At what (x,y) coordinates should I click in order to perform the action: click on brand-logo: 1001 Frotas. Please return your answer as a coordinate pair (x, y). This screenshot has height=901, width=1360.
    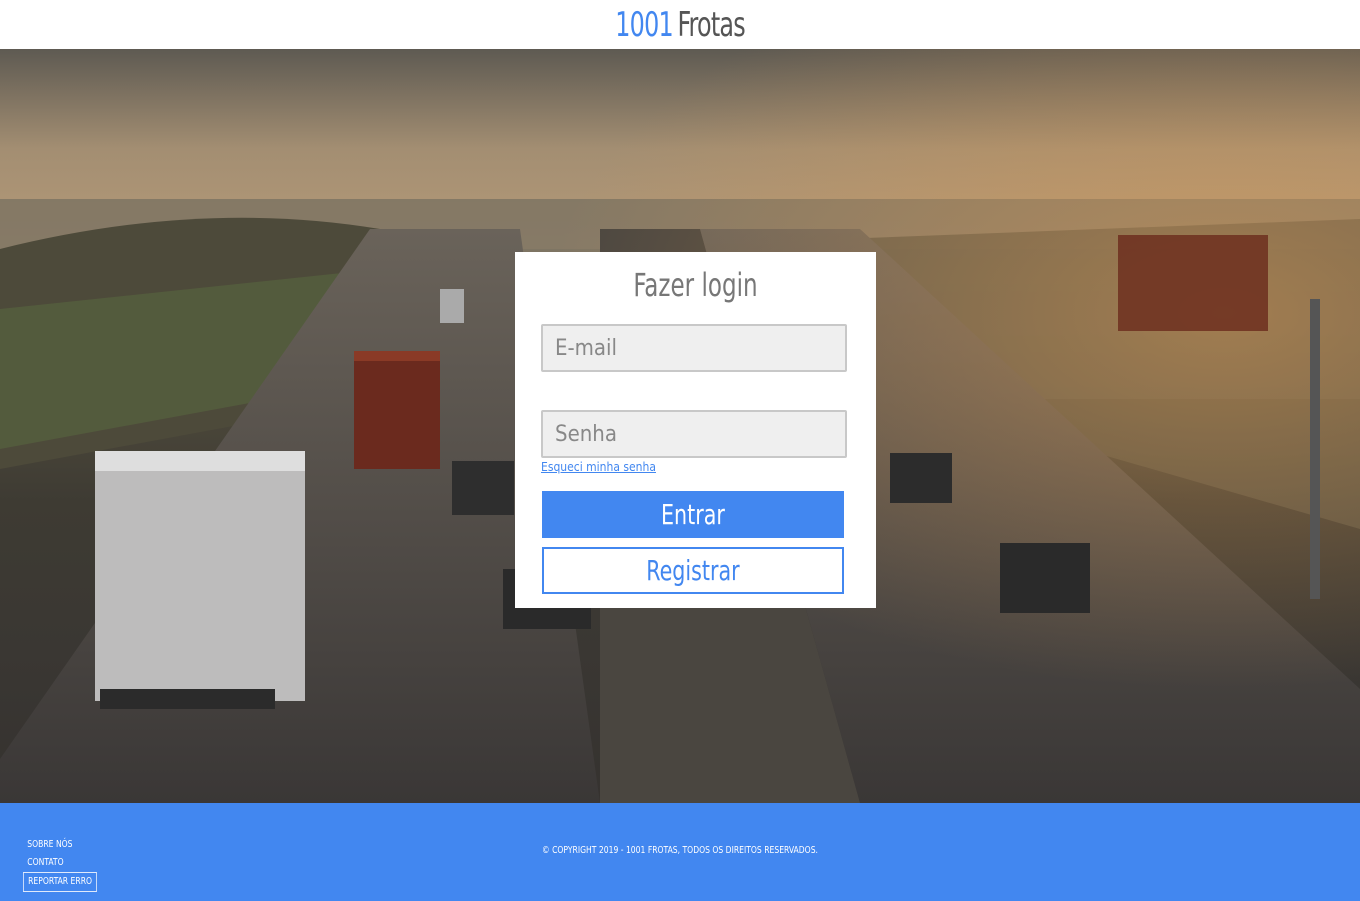
    Looking at the image, I should click on (680, 25).